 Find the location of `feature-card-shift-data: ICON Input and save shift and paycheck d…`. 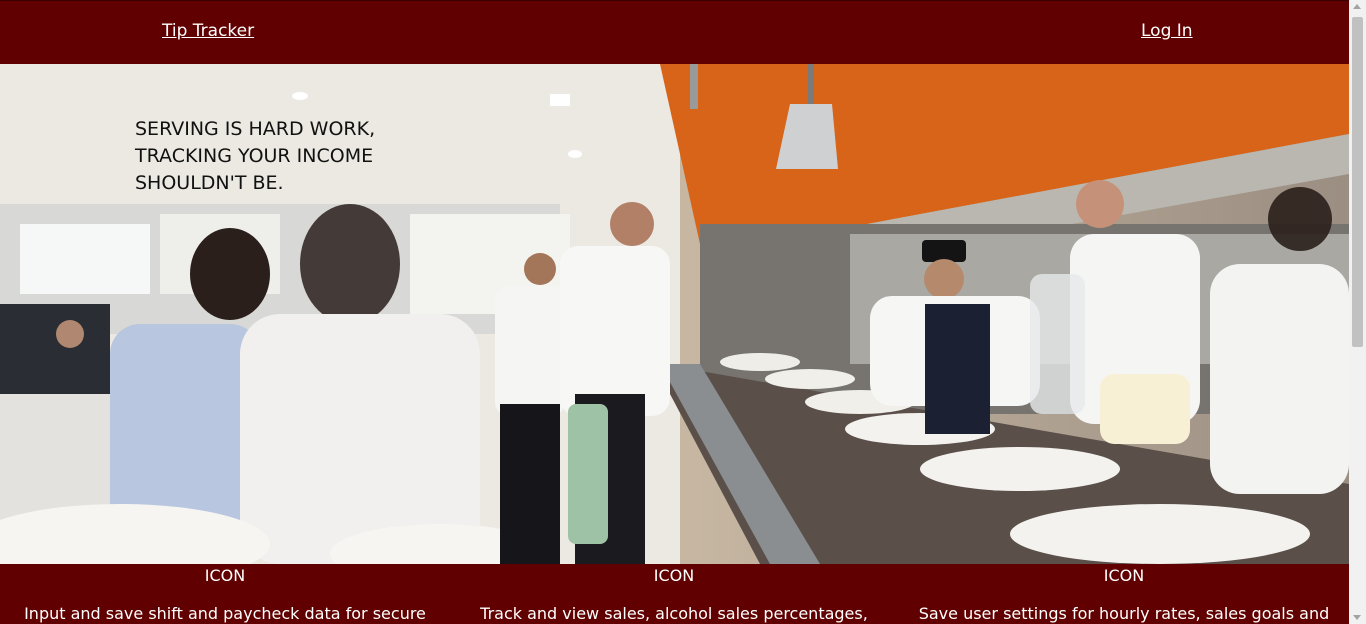

feature-card-shift-data: ICON Input and save shift and paycheck d… is located at coordinates (225, 594).